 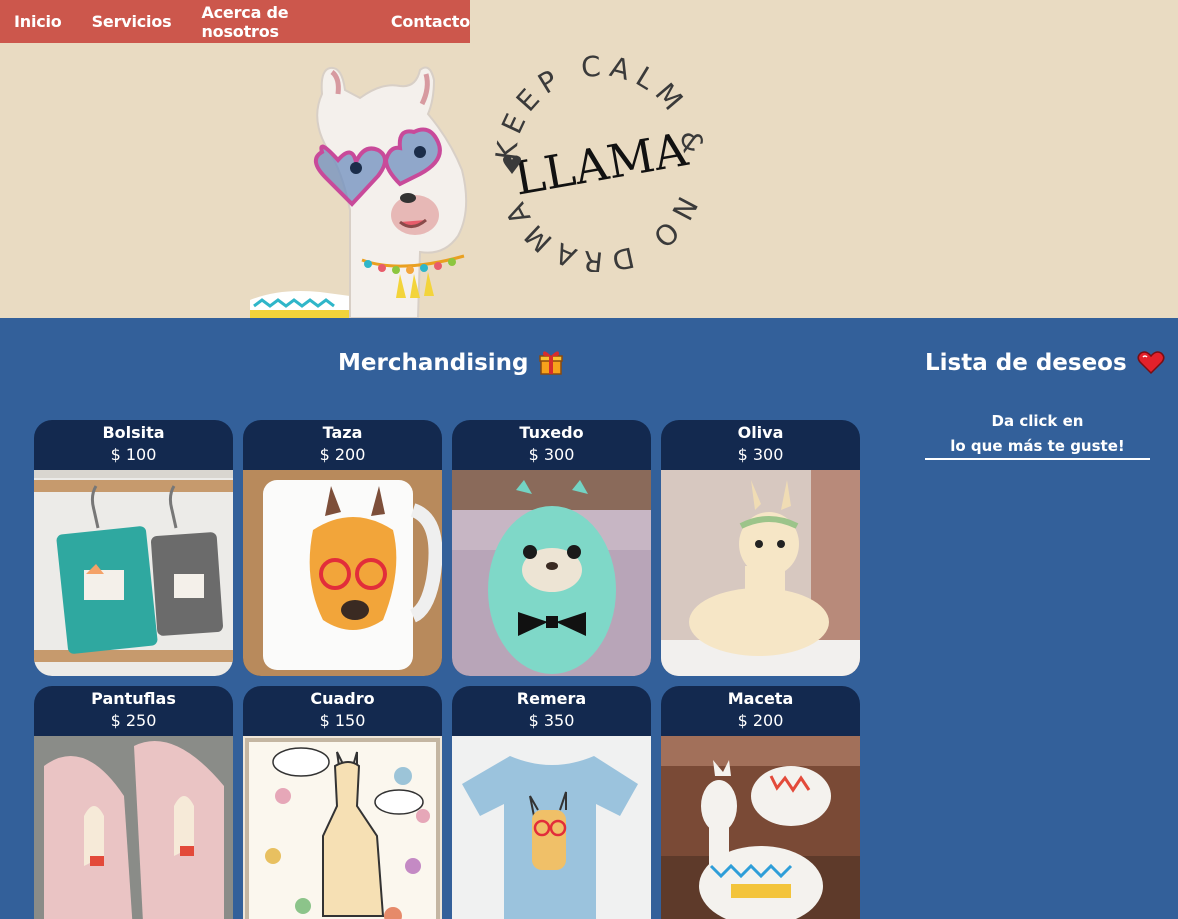 I want to click on product-image-plush-flower-crown, so click(x=760, y=573).